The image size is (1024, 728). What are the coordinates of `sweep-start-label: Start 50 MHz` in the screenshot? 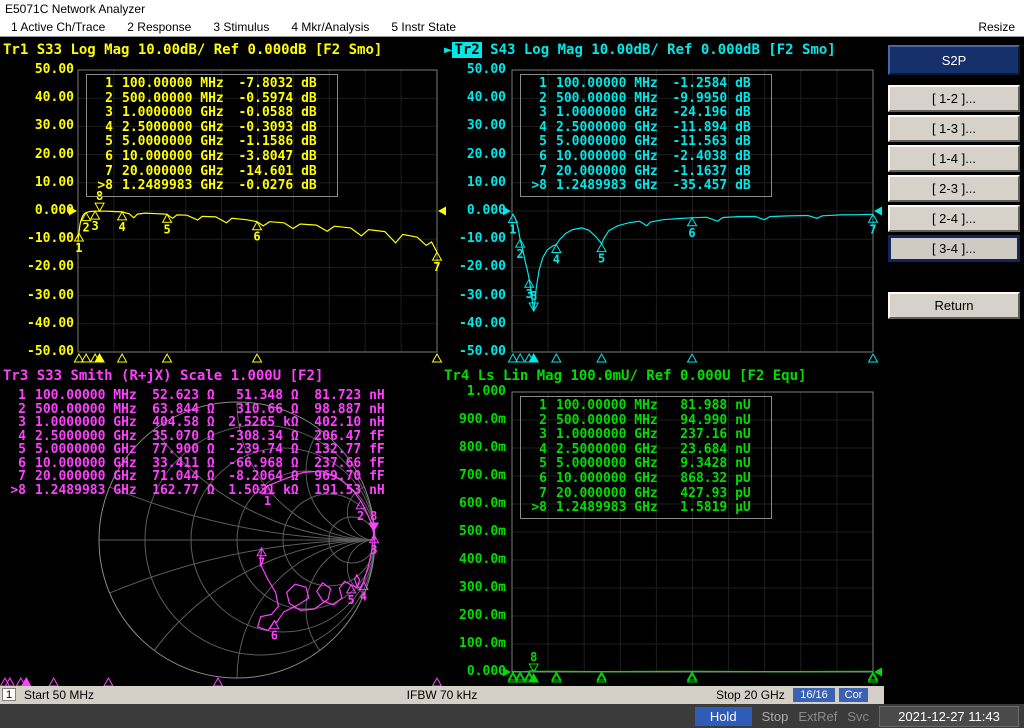 It's located at (59, 695).